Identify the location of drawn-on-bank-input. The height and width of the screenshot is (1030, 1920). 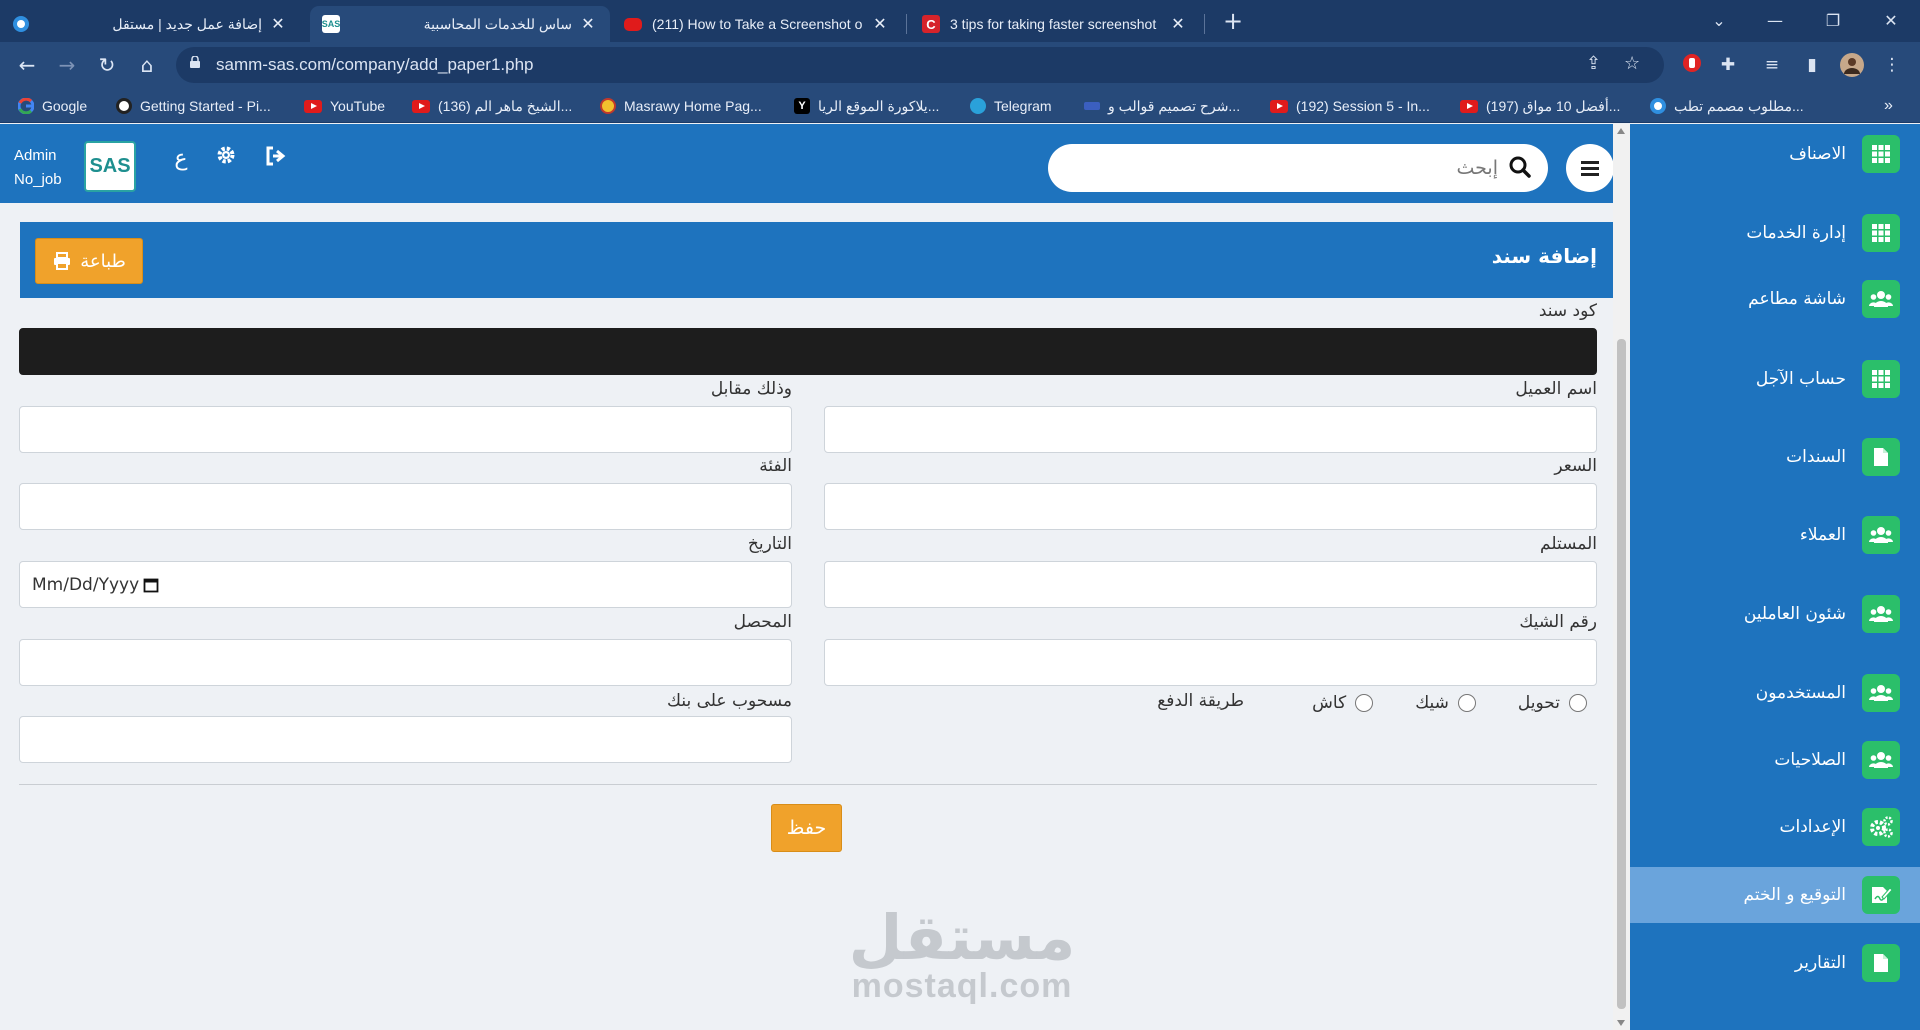
(405, 739).